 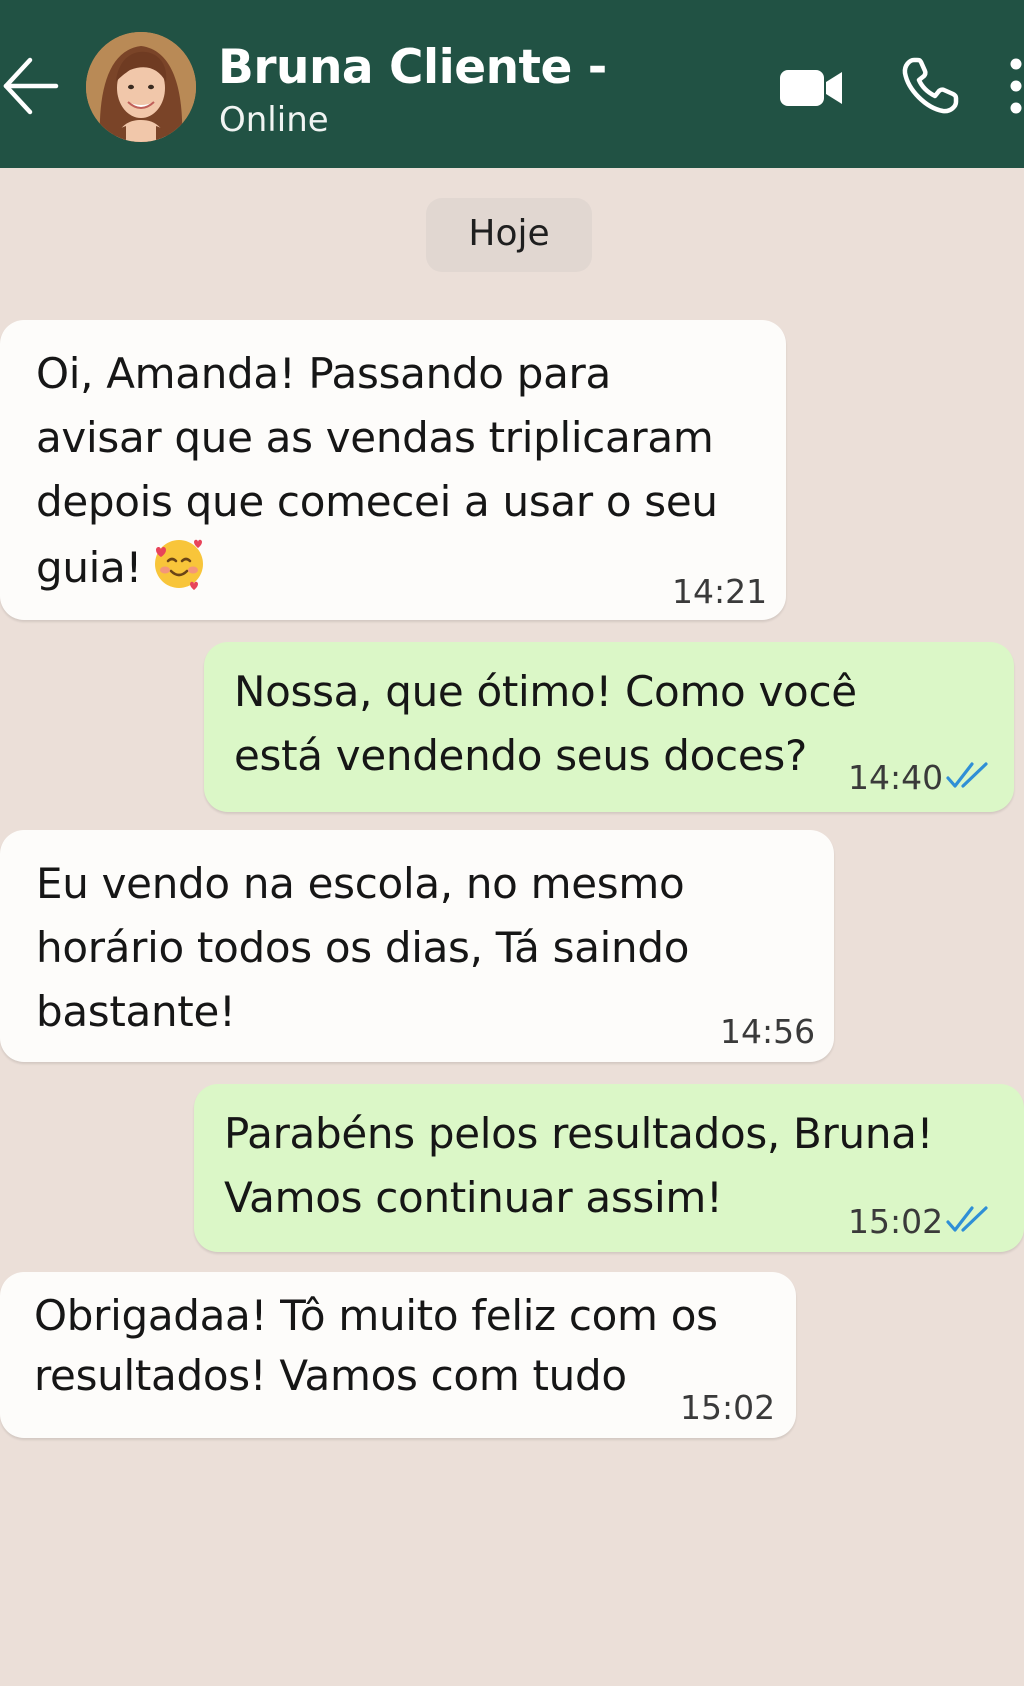 I want to click on date-separator: Hoje, so click(x=509, y=235).